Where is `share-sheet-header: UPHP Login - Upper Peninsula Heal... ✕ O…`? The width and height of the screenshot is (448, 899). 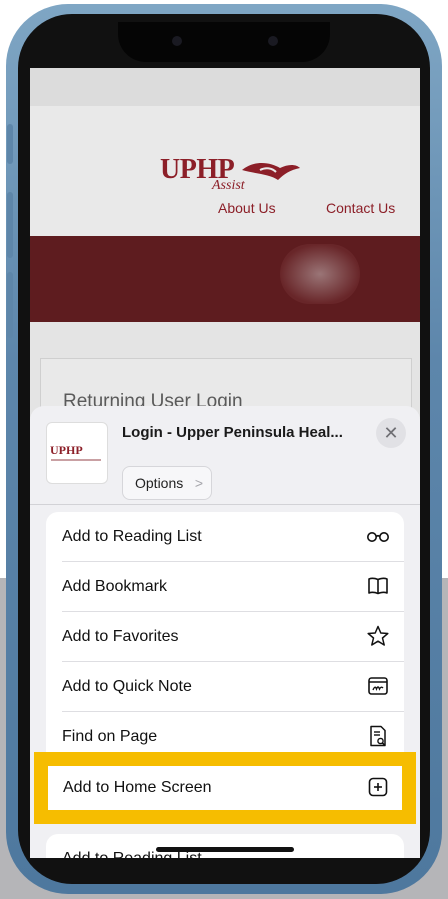
share-sheet-header: UPHP Login - Upper Peninsula Heal... ✕ O… is located at coordinates (226, 459).